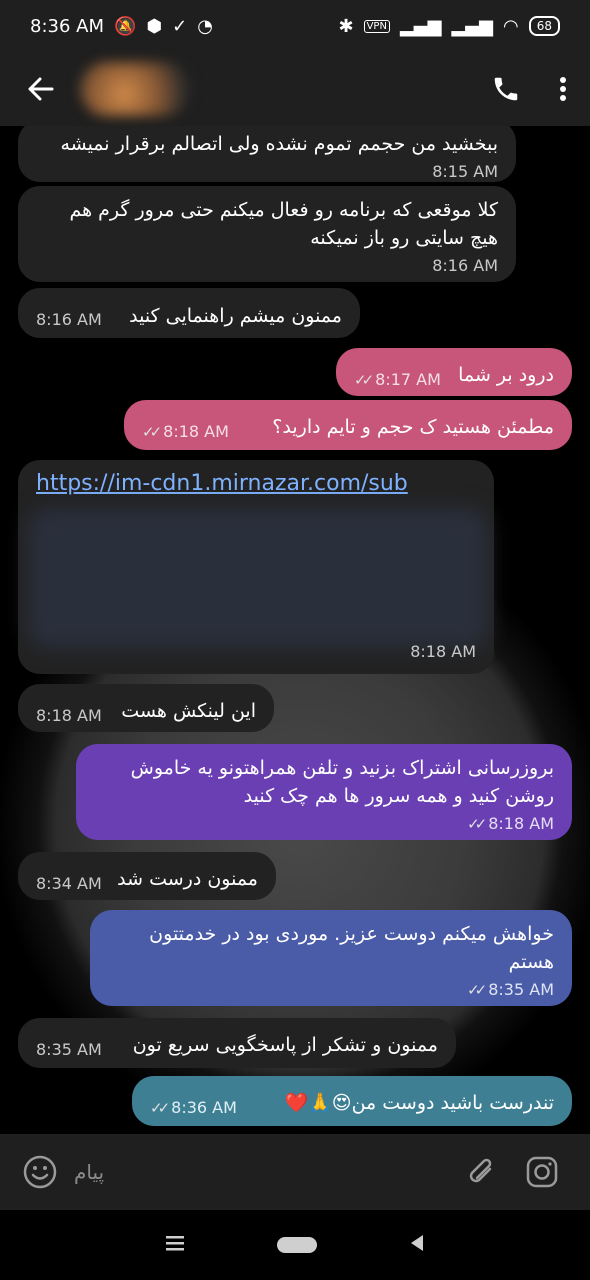  I want to click on message-incoming-link: https://im-cdn1.mirnazar.com/sub 8:18 AM, so click(256, 567).